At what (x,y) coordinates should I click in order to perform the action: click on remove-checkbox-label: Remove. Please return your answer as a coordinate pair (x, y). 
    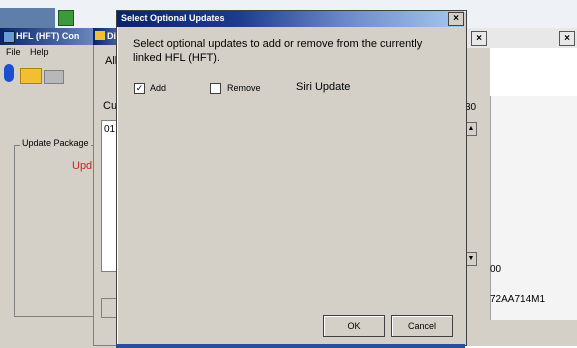
    Looking at the image, I should click on (244, 88).